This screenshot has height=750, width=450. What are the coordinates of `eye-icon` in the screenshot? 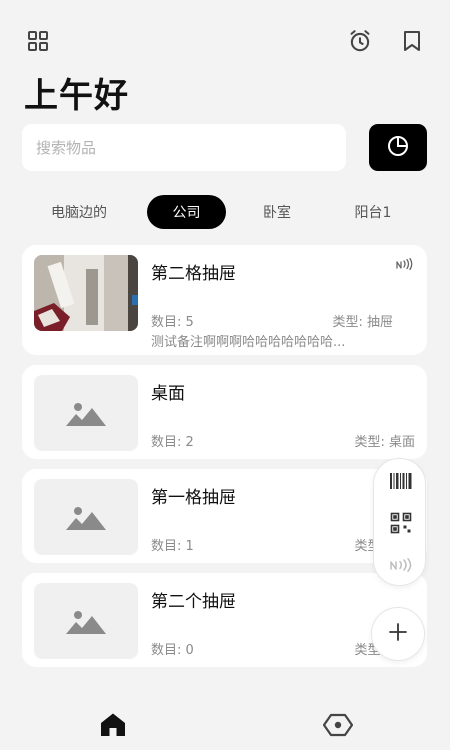 It's located at (338, 725).